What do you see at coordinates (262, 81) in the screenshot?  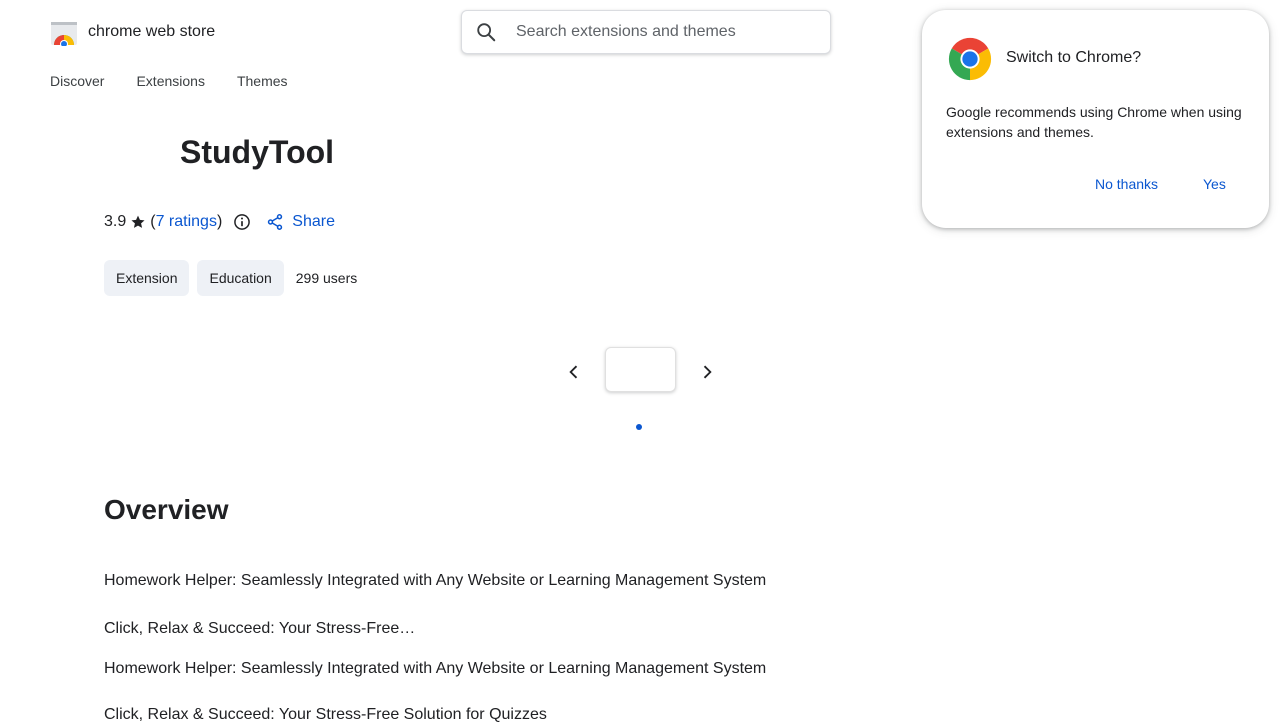 I see `nav-item-themes: Themes` at bounding box center [262, 81].